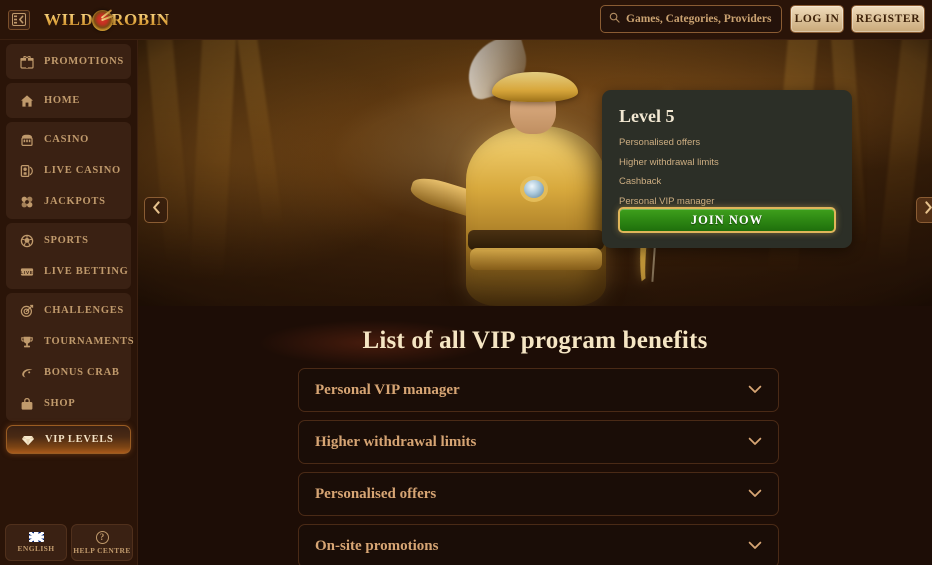 This screenshot has width=932, height=565. Describe the element at coordinates (538, 544) in the screenshot. I see `accordion-item-on-site-promotions: On-site promotions` at that location.